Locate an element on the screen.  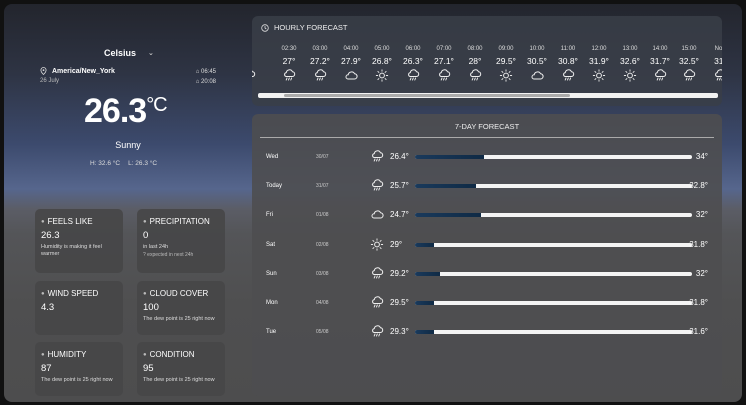
hour-time: 0 is located at coordinates (258, 49).